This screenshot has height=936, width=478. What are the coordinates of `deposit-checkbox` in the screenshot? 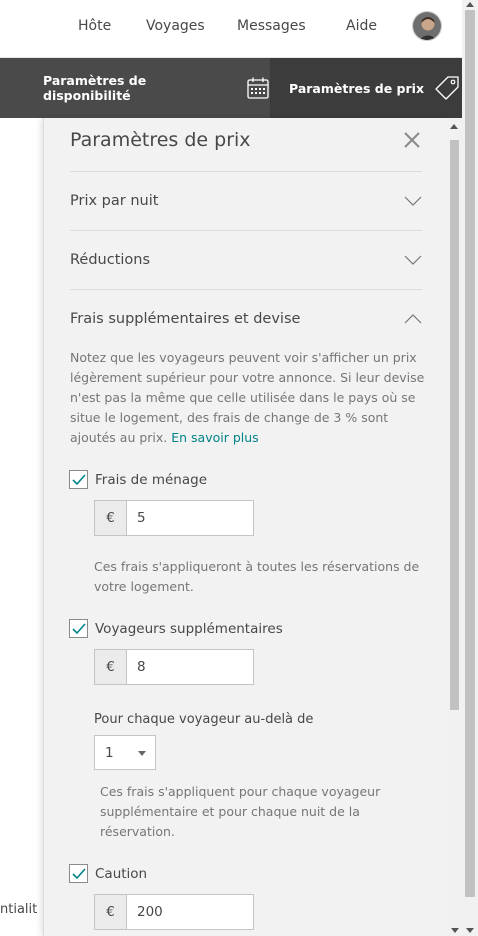 It's located at (78, 873).